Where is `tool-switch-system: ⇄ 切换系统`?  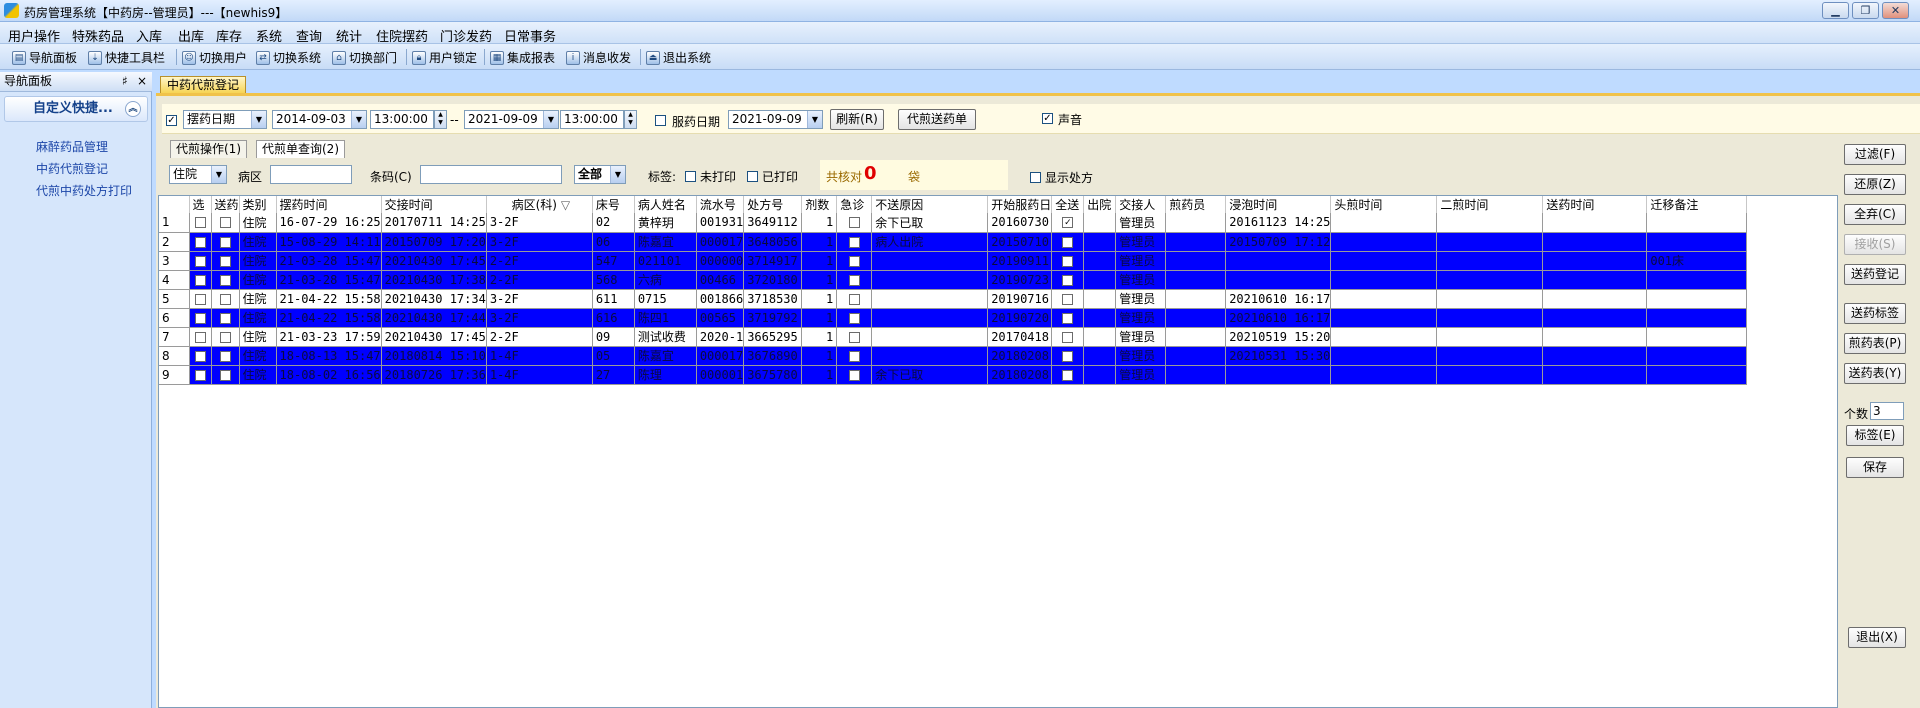
tool-switch-system: ⇄ 切换系统 is located at coordinates (288, 57).